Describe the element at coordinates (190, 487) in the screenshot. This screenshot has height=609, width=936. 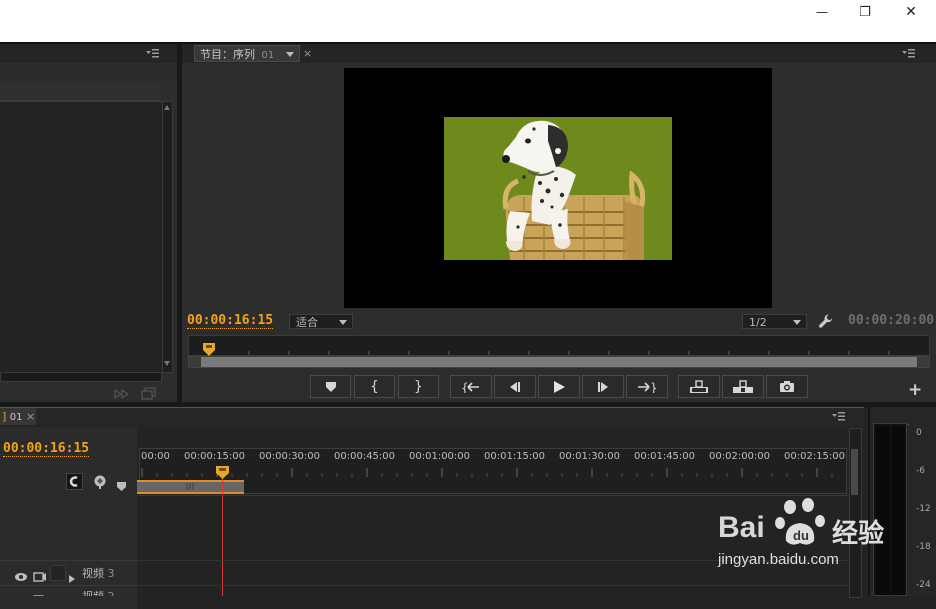
I see `work-area-bar` at that location.